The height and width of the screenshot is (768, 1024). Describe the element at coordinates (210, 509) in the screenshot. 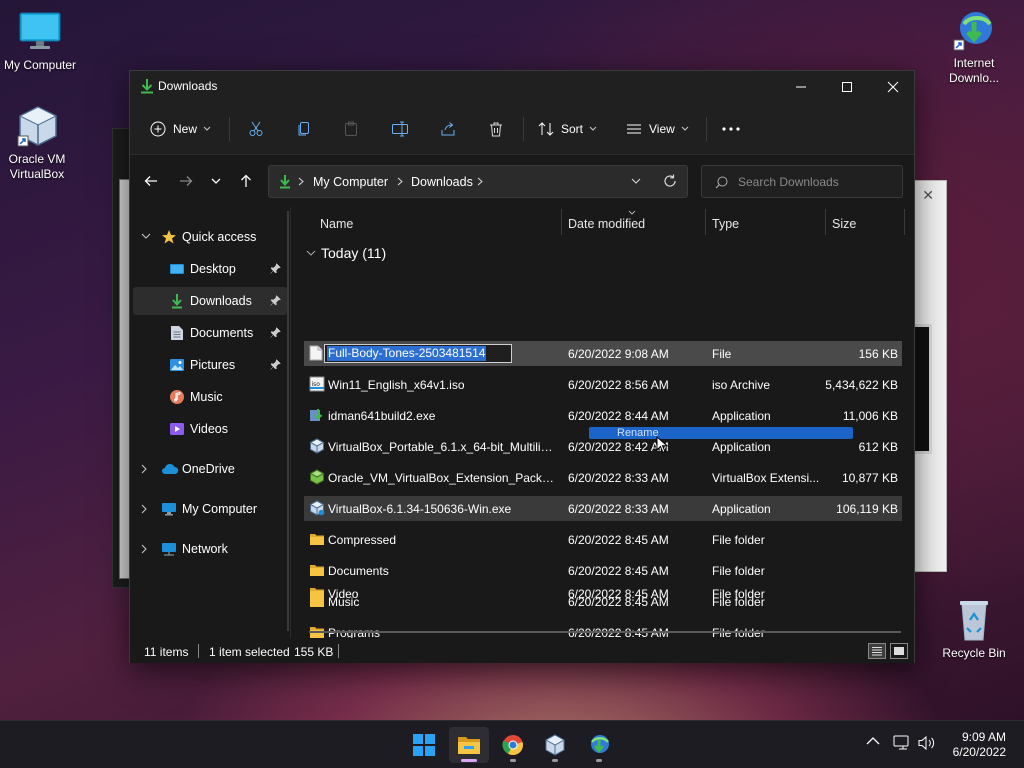

I see `nav-my-computer: My Computer` at that location.